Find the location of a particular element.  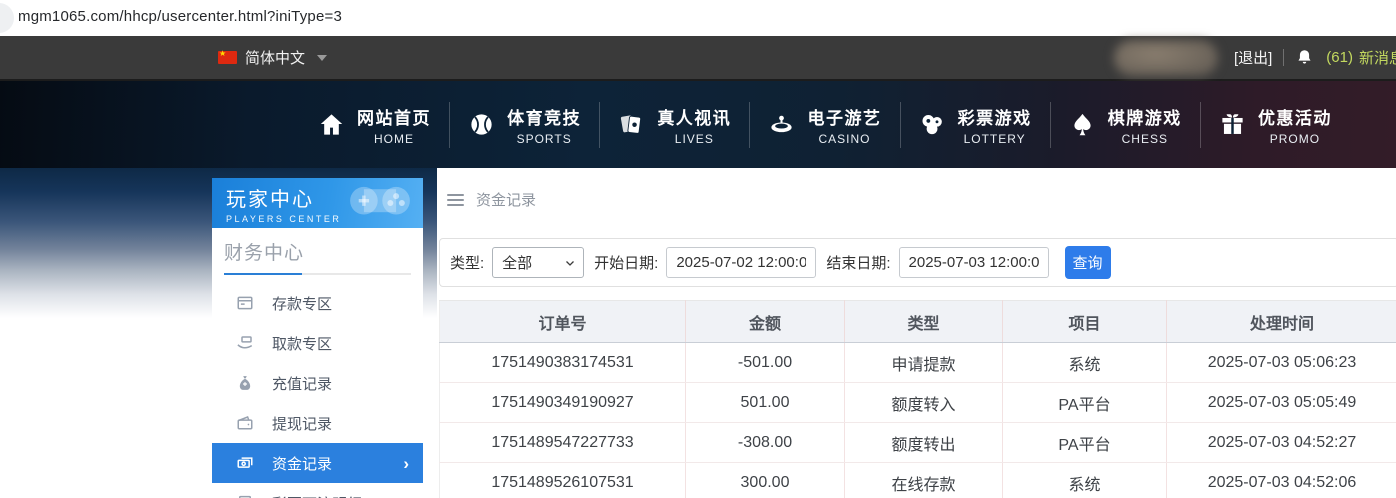

table-cell: 1751490349190927 is located at coordinates (562, 402).